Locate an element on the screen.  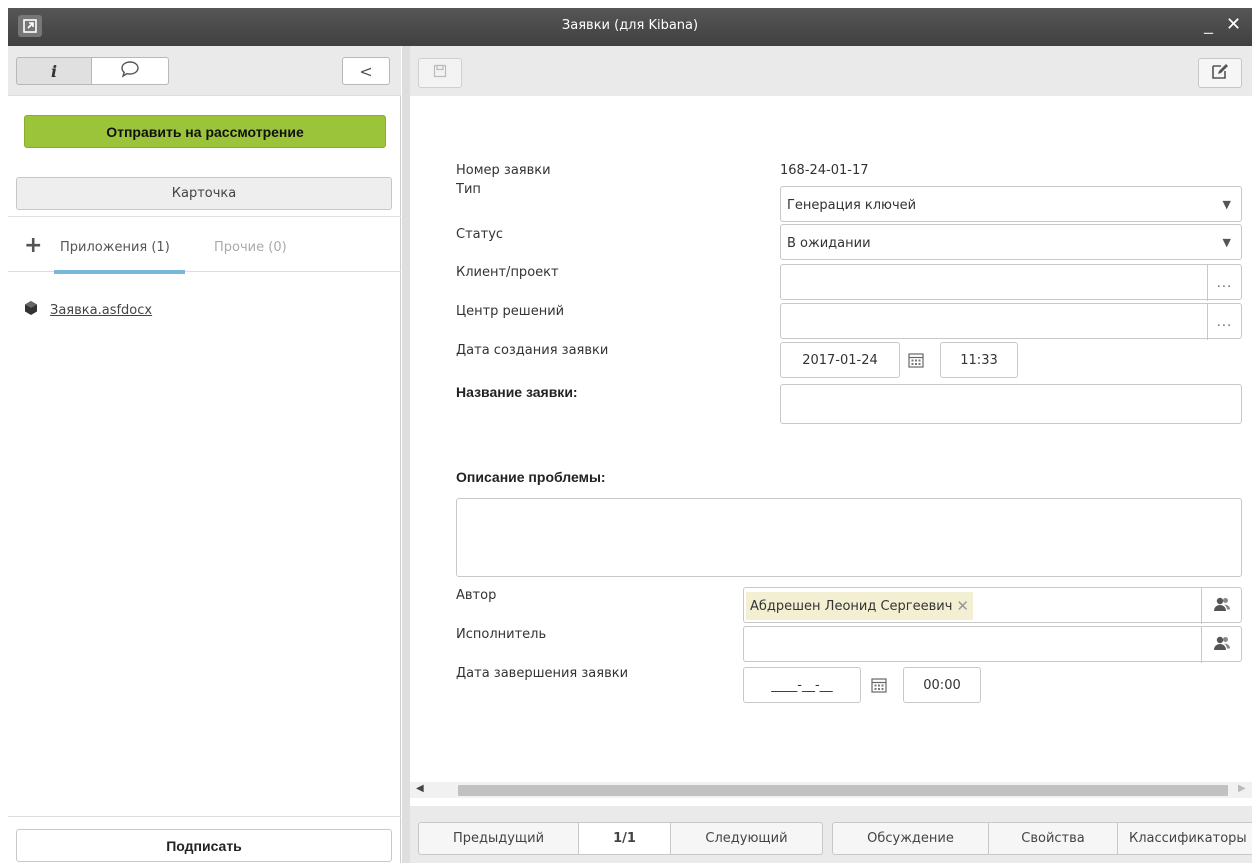
next-button: Следующий is located at coordinates (746, 838).